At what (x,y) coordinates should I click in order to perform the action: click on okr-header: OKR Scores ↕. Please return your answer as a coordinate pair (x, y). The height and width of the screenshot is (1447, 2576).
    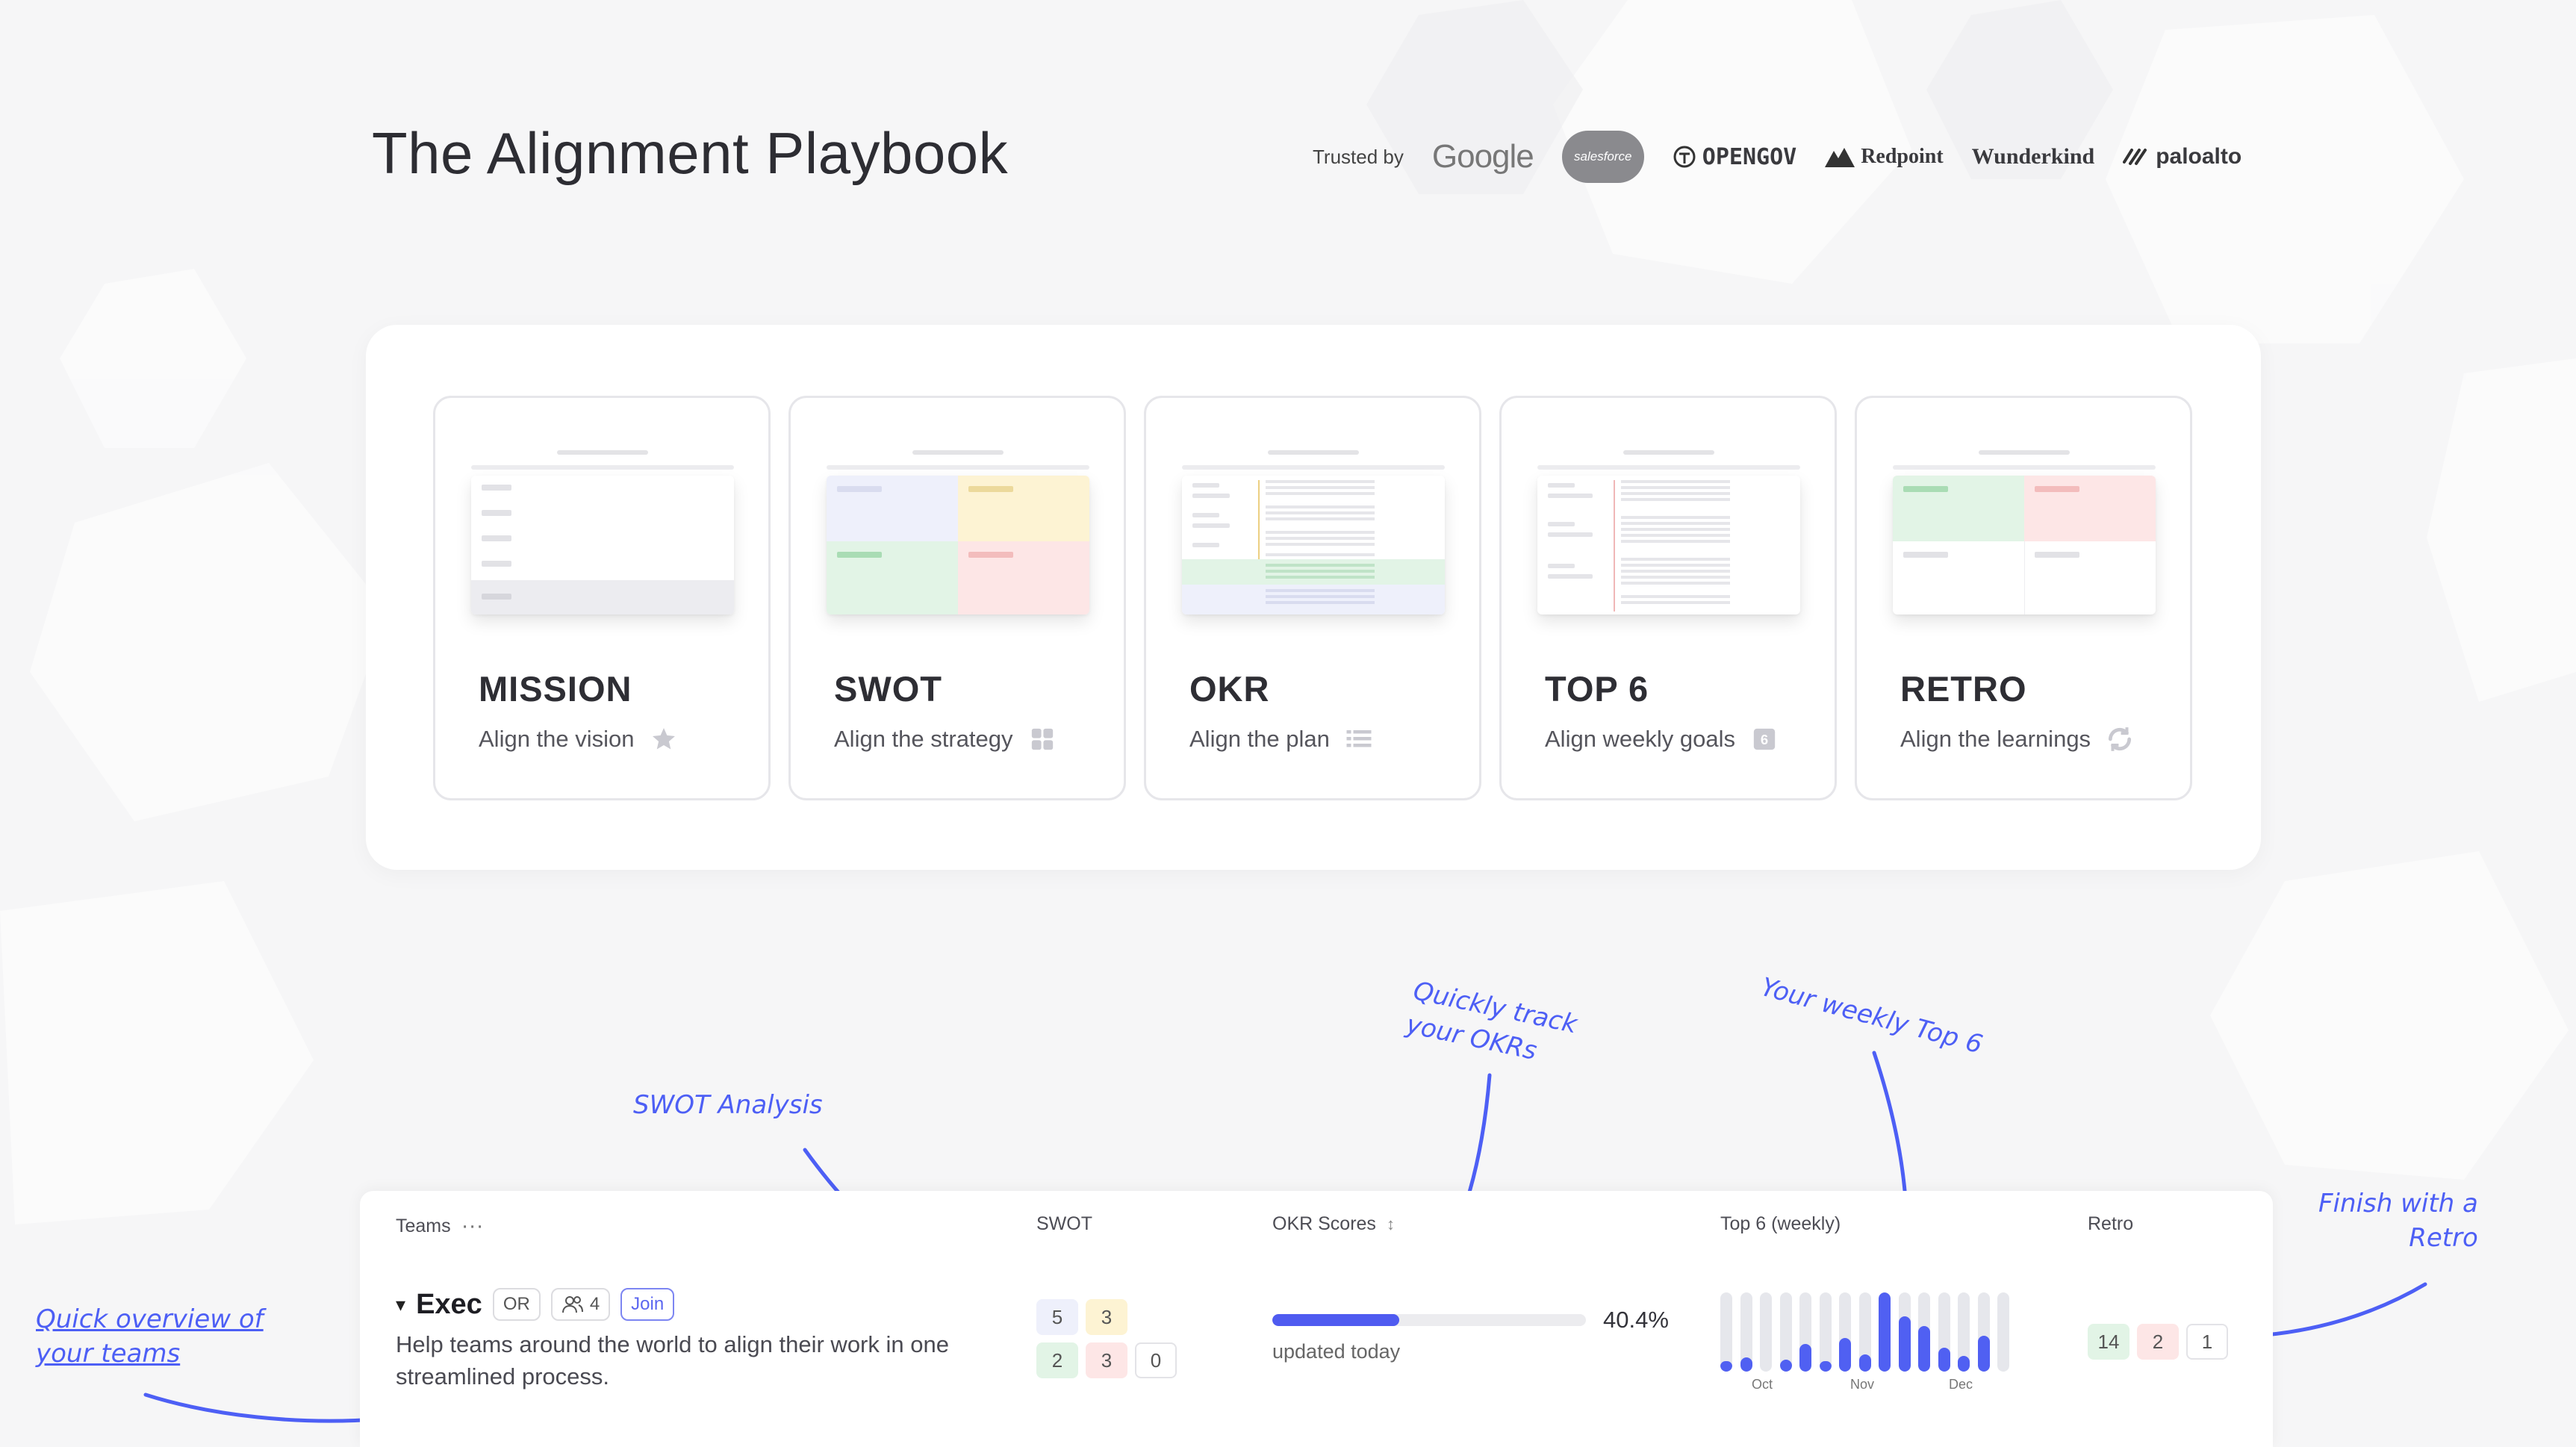
    Looking at the image, I should click on (1333, 1224).